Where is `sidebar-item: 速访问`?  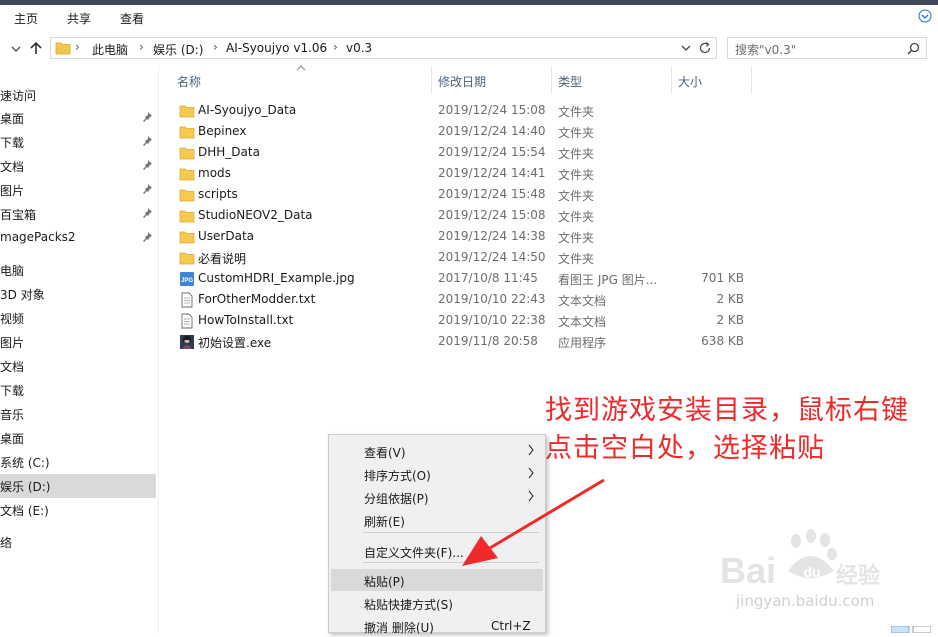 sidebar-item: 速访问 is located at coordinates (78, 95).